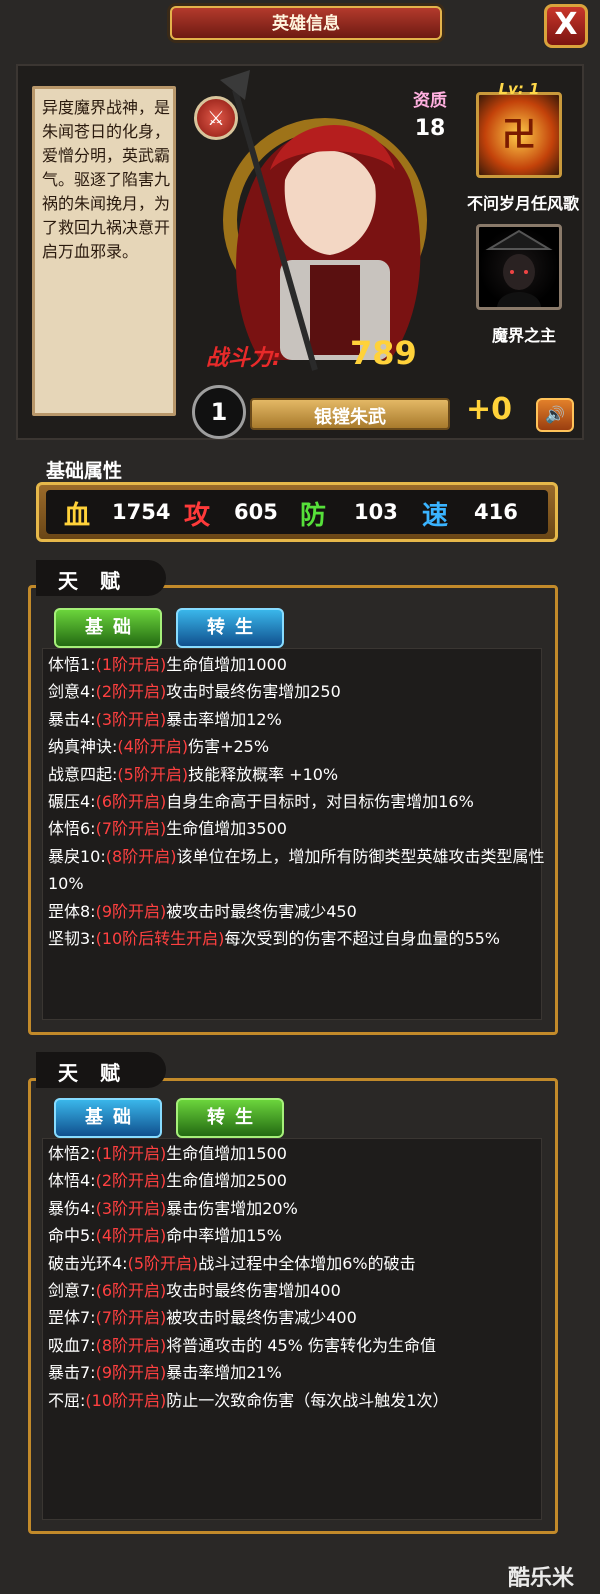 The image size is (600, 1594). I want to click on talent-name: 碾压4:, so click(72, 802).